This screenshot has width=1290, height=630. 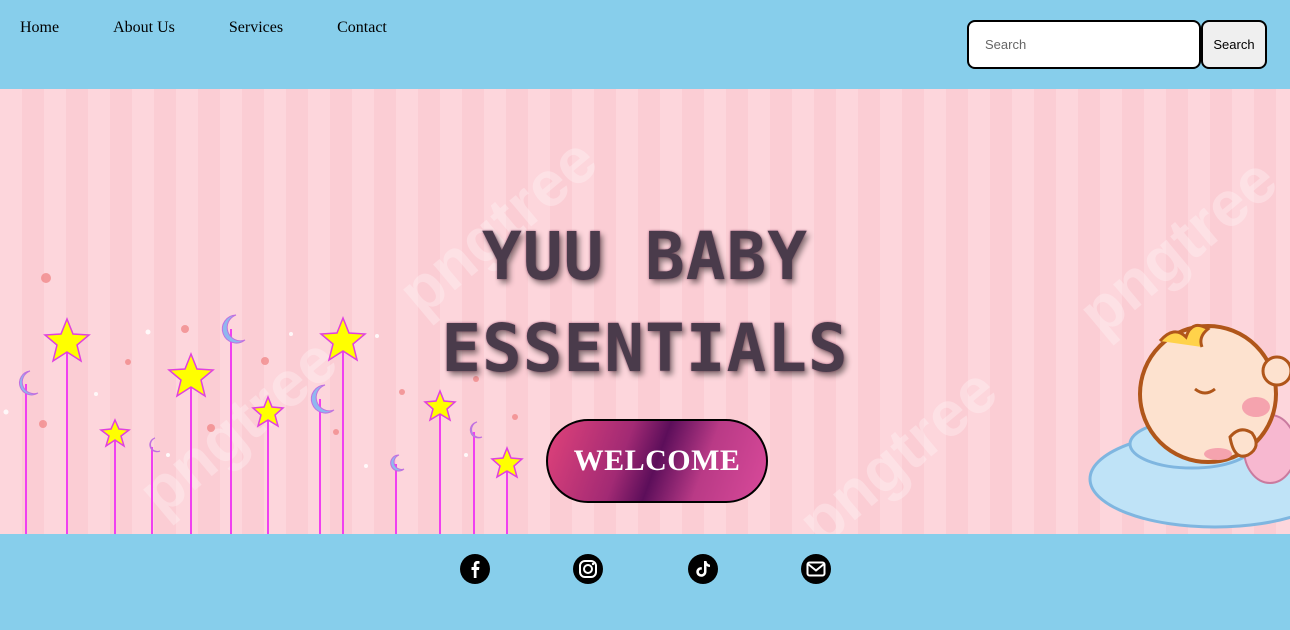 I want to click on header-bar: Home About Us Services Contact Search, so click(x=645, y=44).